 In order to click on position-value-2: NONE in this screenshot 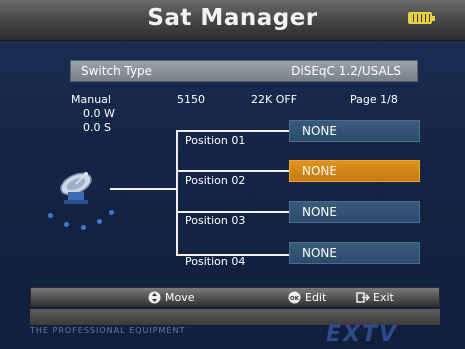, I will do `click(319, 171)`.